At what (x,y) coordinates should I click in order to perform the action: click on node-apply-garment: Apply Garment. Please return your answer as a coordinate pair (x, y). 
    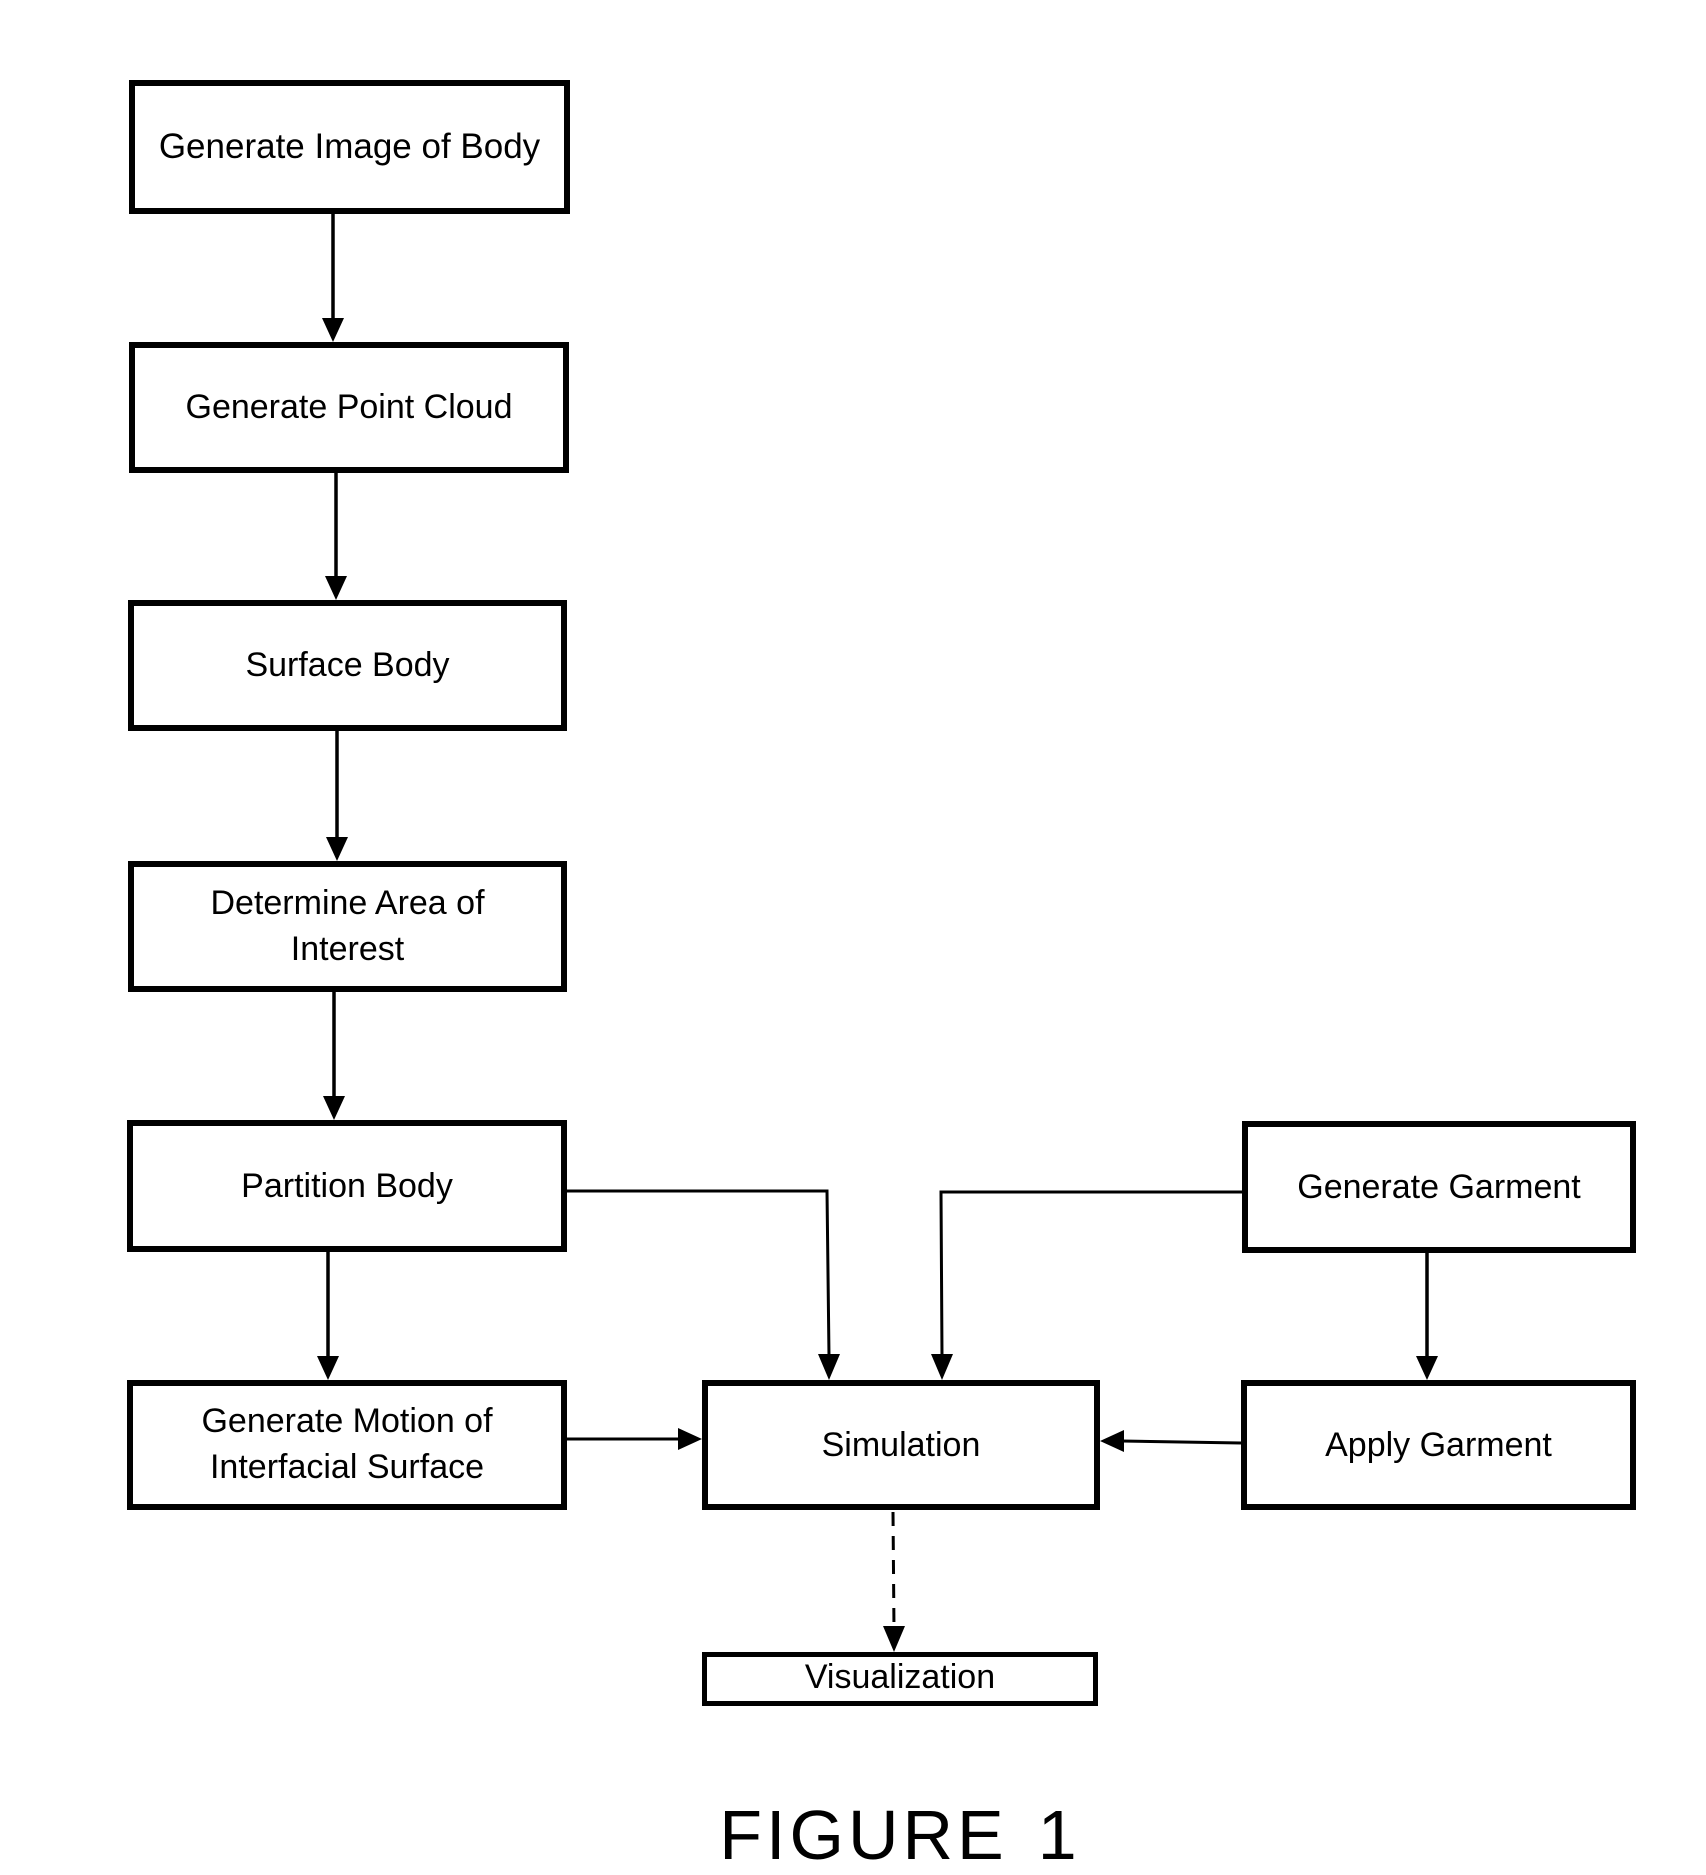
    Looking at the image, I should click on (1438, 1445).